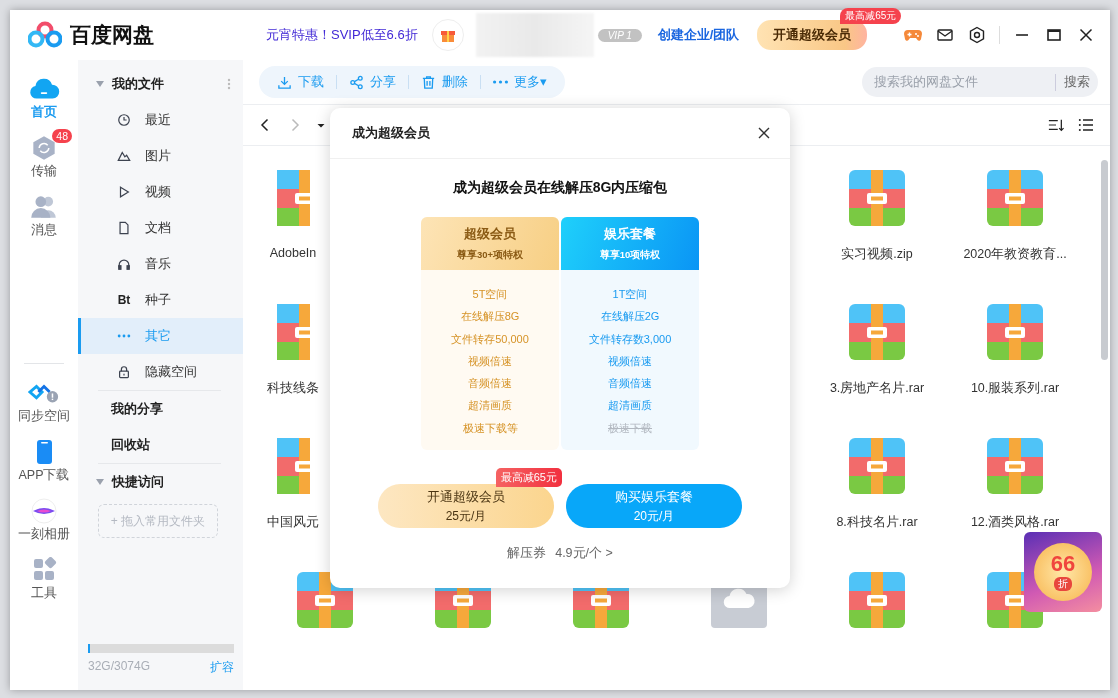 The height and width of the screenshot is (698, 1118). What do you see at coordinates (619, 35) in the screenshot?
I see `vip-badge: VIP 1` at bounding box center [619, 35].